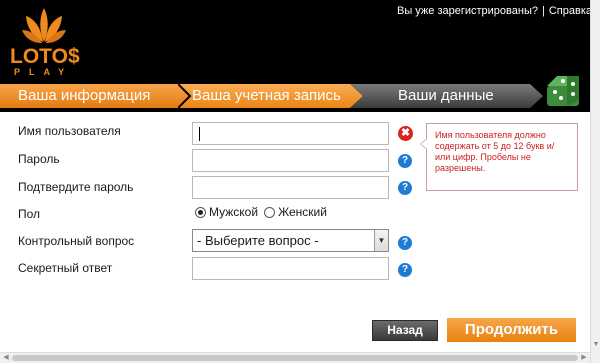 Image resolution: width=600 pixels, height=363 pixels. I want to click on lotos-play-logo: LOTO$ PLAY, so click(46, 41).